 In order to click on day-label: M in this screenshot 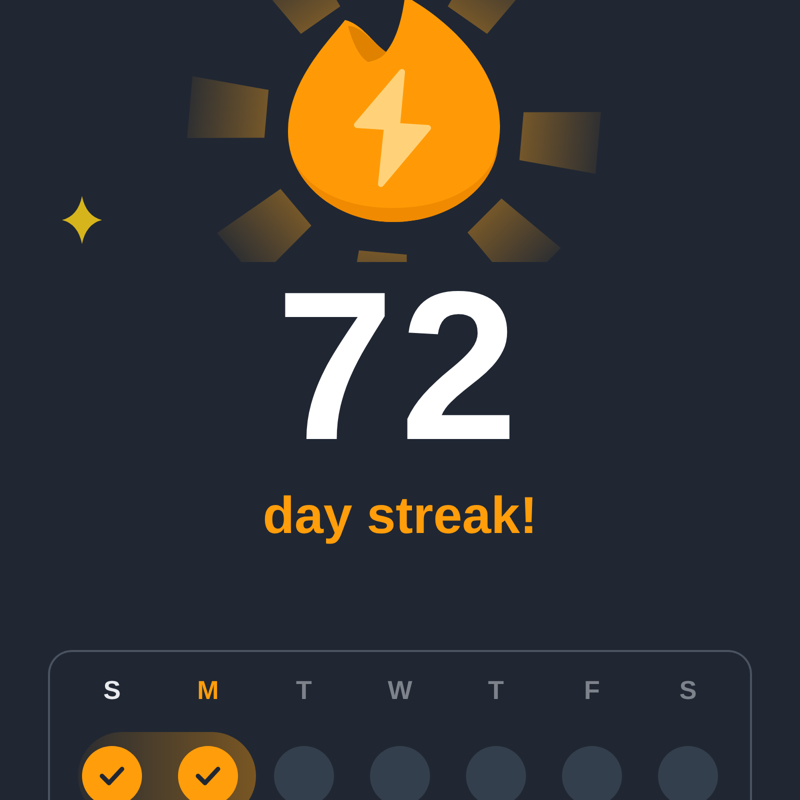, I will do `click(208, 690)`.